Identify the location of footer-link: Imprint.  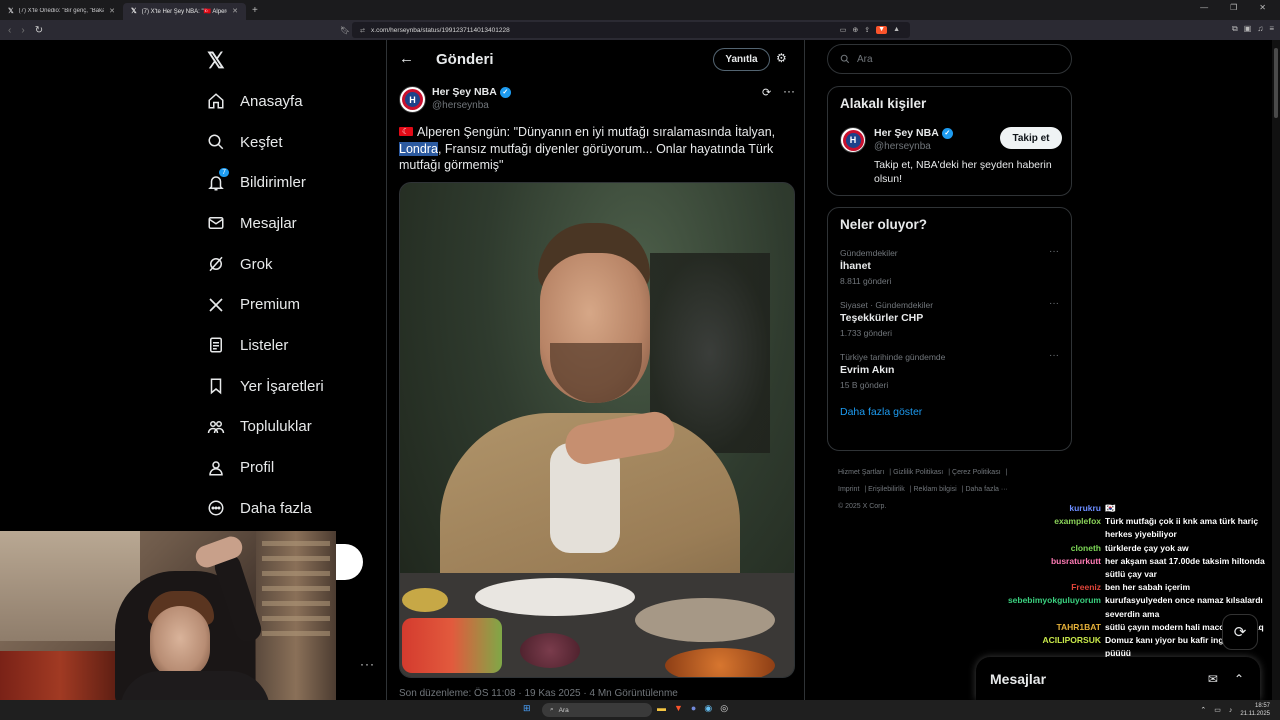
(848, 489).